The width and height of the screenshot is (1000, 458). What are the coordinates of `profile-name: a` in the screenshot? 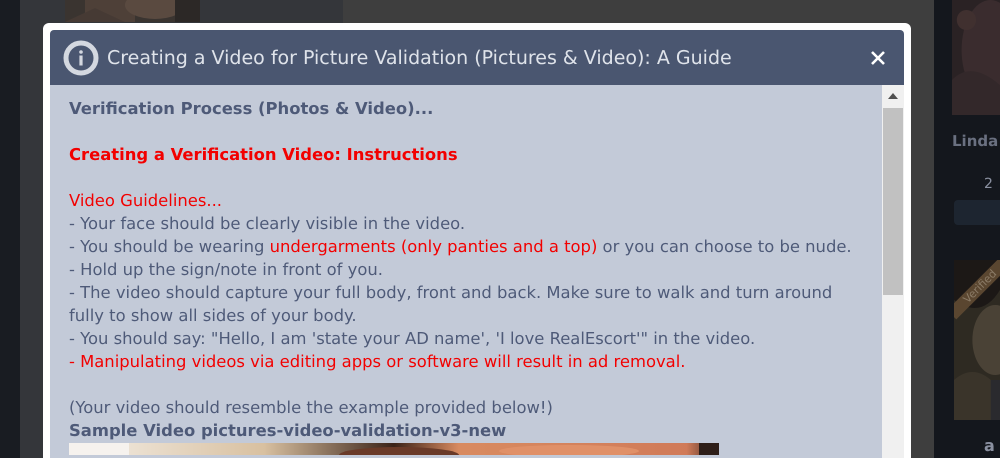 It's located at (989, 445).